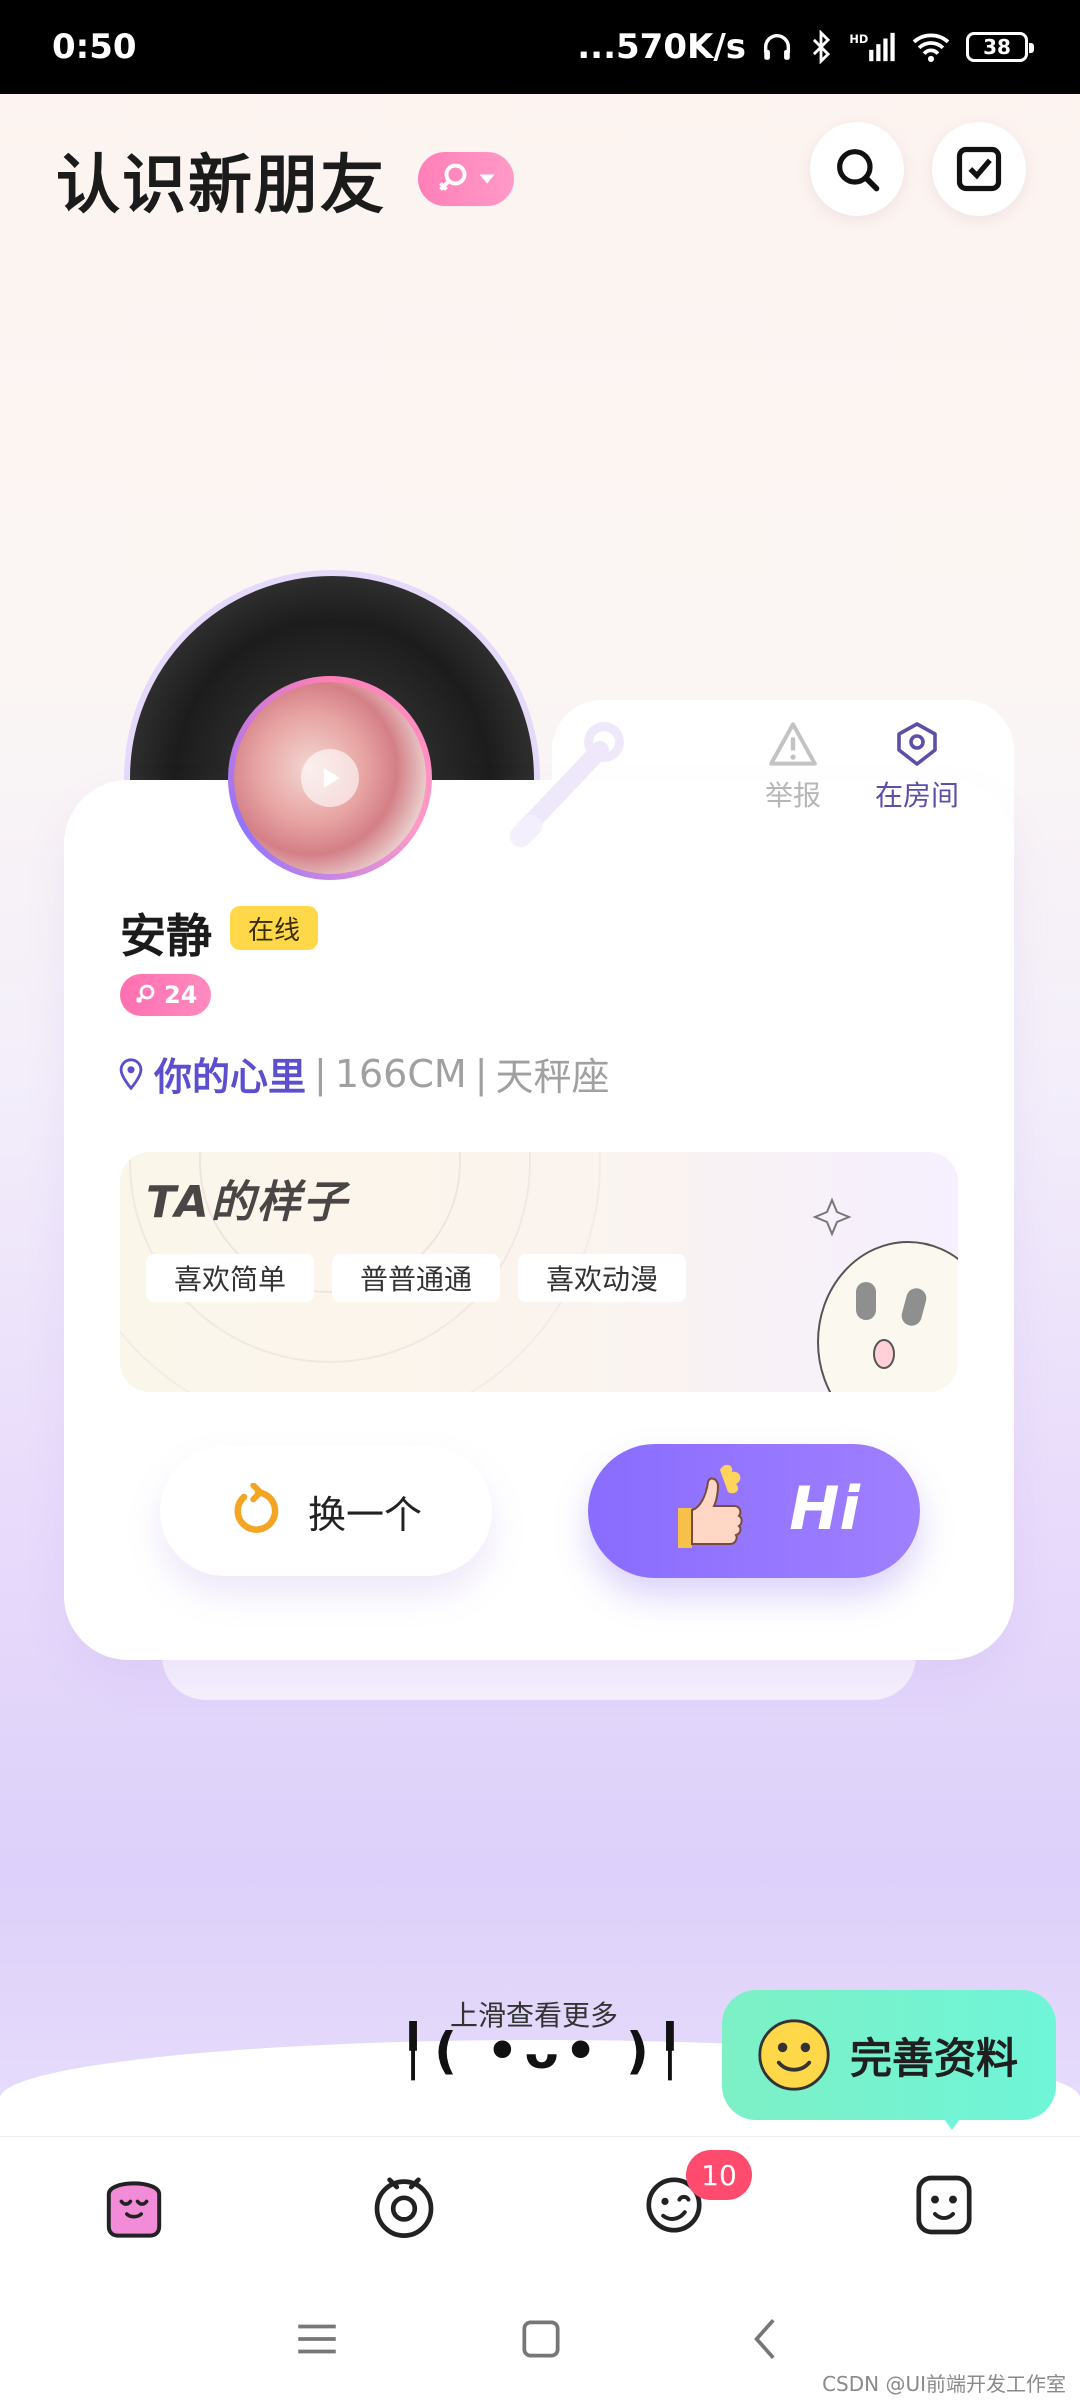 This screenshot has width=1080, height=2400. Describe the element at coordinates (166, 936) in the screenshot. I see `profile-name: 安静` at that location.